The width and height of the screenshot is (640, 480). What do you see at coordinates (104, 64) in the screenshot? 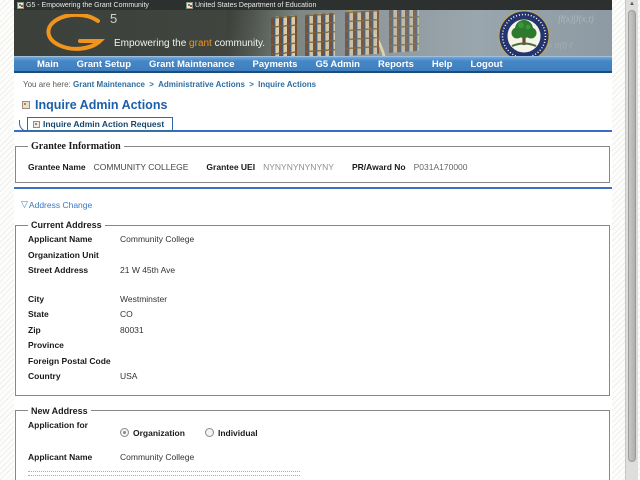
I see `nav-item-grant-setup: Grant Setup` at bounding box center [104, 64].